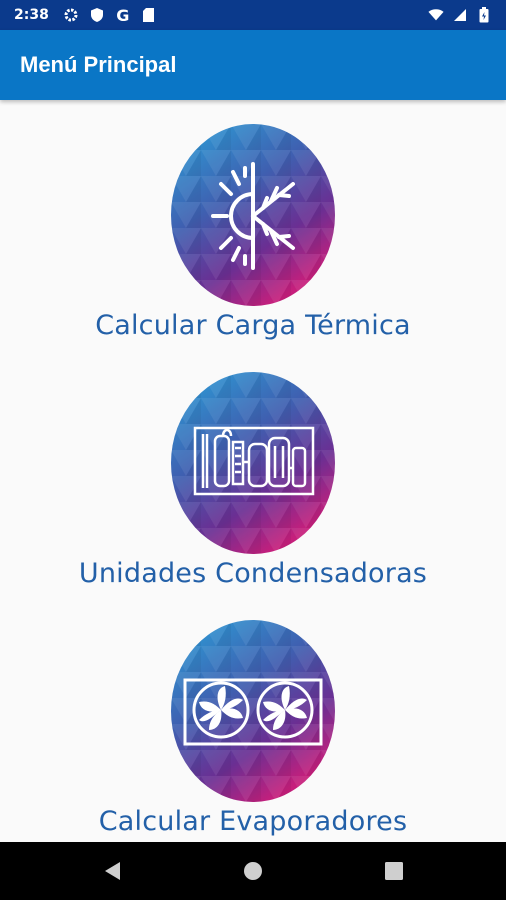 The height and width of the screenshot is (900, 506). Describe the element at coordinates (253, 325) in the screenshot. I see `menu-label-carga-termica: Calcular Carga Térmica` at that location.